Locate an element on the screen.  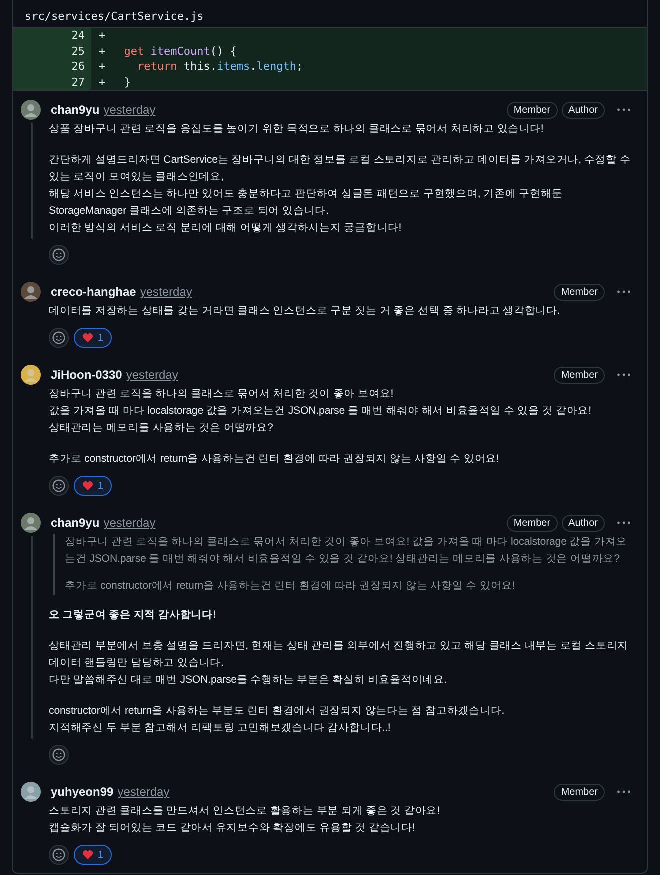
comment-text: 추가로 constructor에서 return을 사용하는건 린터 환경에 따라 권장되지 않는 사항일 수 있어요! is located at coordinates (274, 459).